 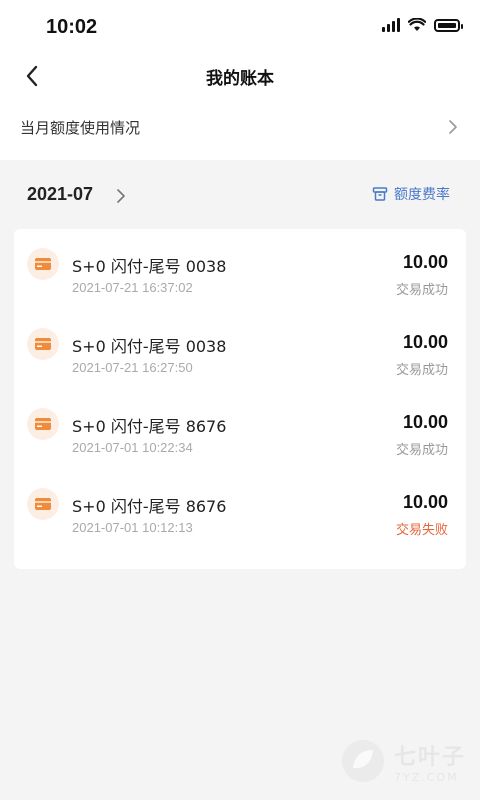 I want to click on watermark-main: 七叶子, so click(x=429, y=757).